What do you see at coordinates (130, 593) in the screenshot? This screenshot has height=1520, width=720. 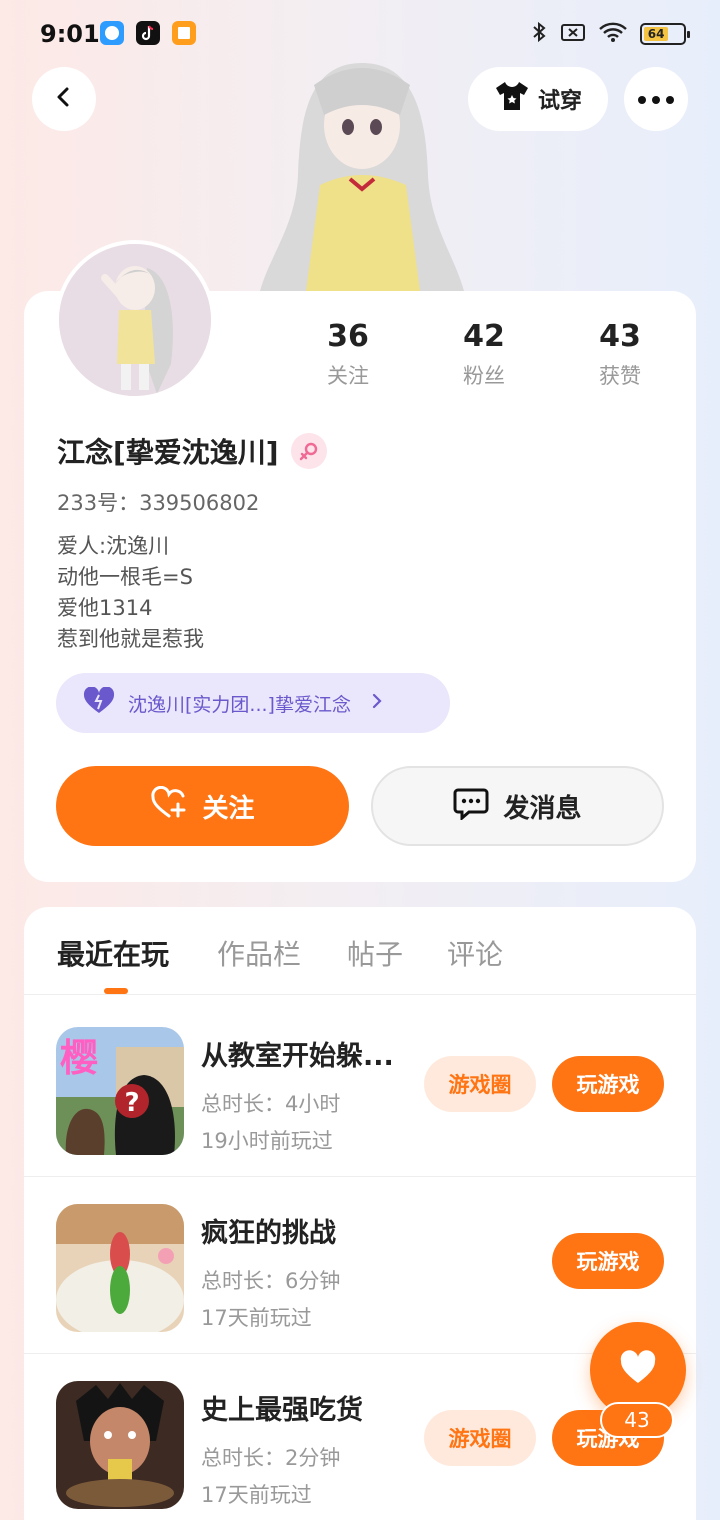 I see `bio: 爱人:沈逸川 动他一根毛=S 爱他1314 惹到他就是惹我` at bounding box center [130, 593].